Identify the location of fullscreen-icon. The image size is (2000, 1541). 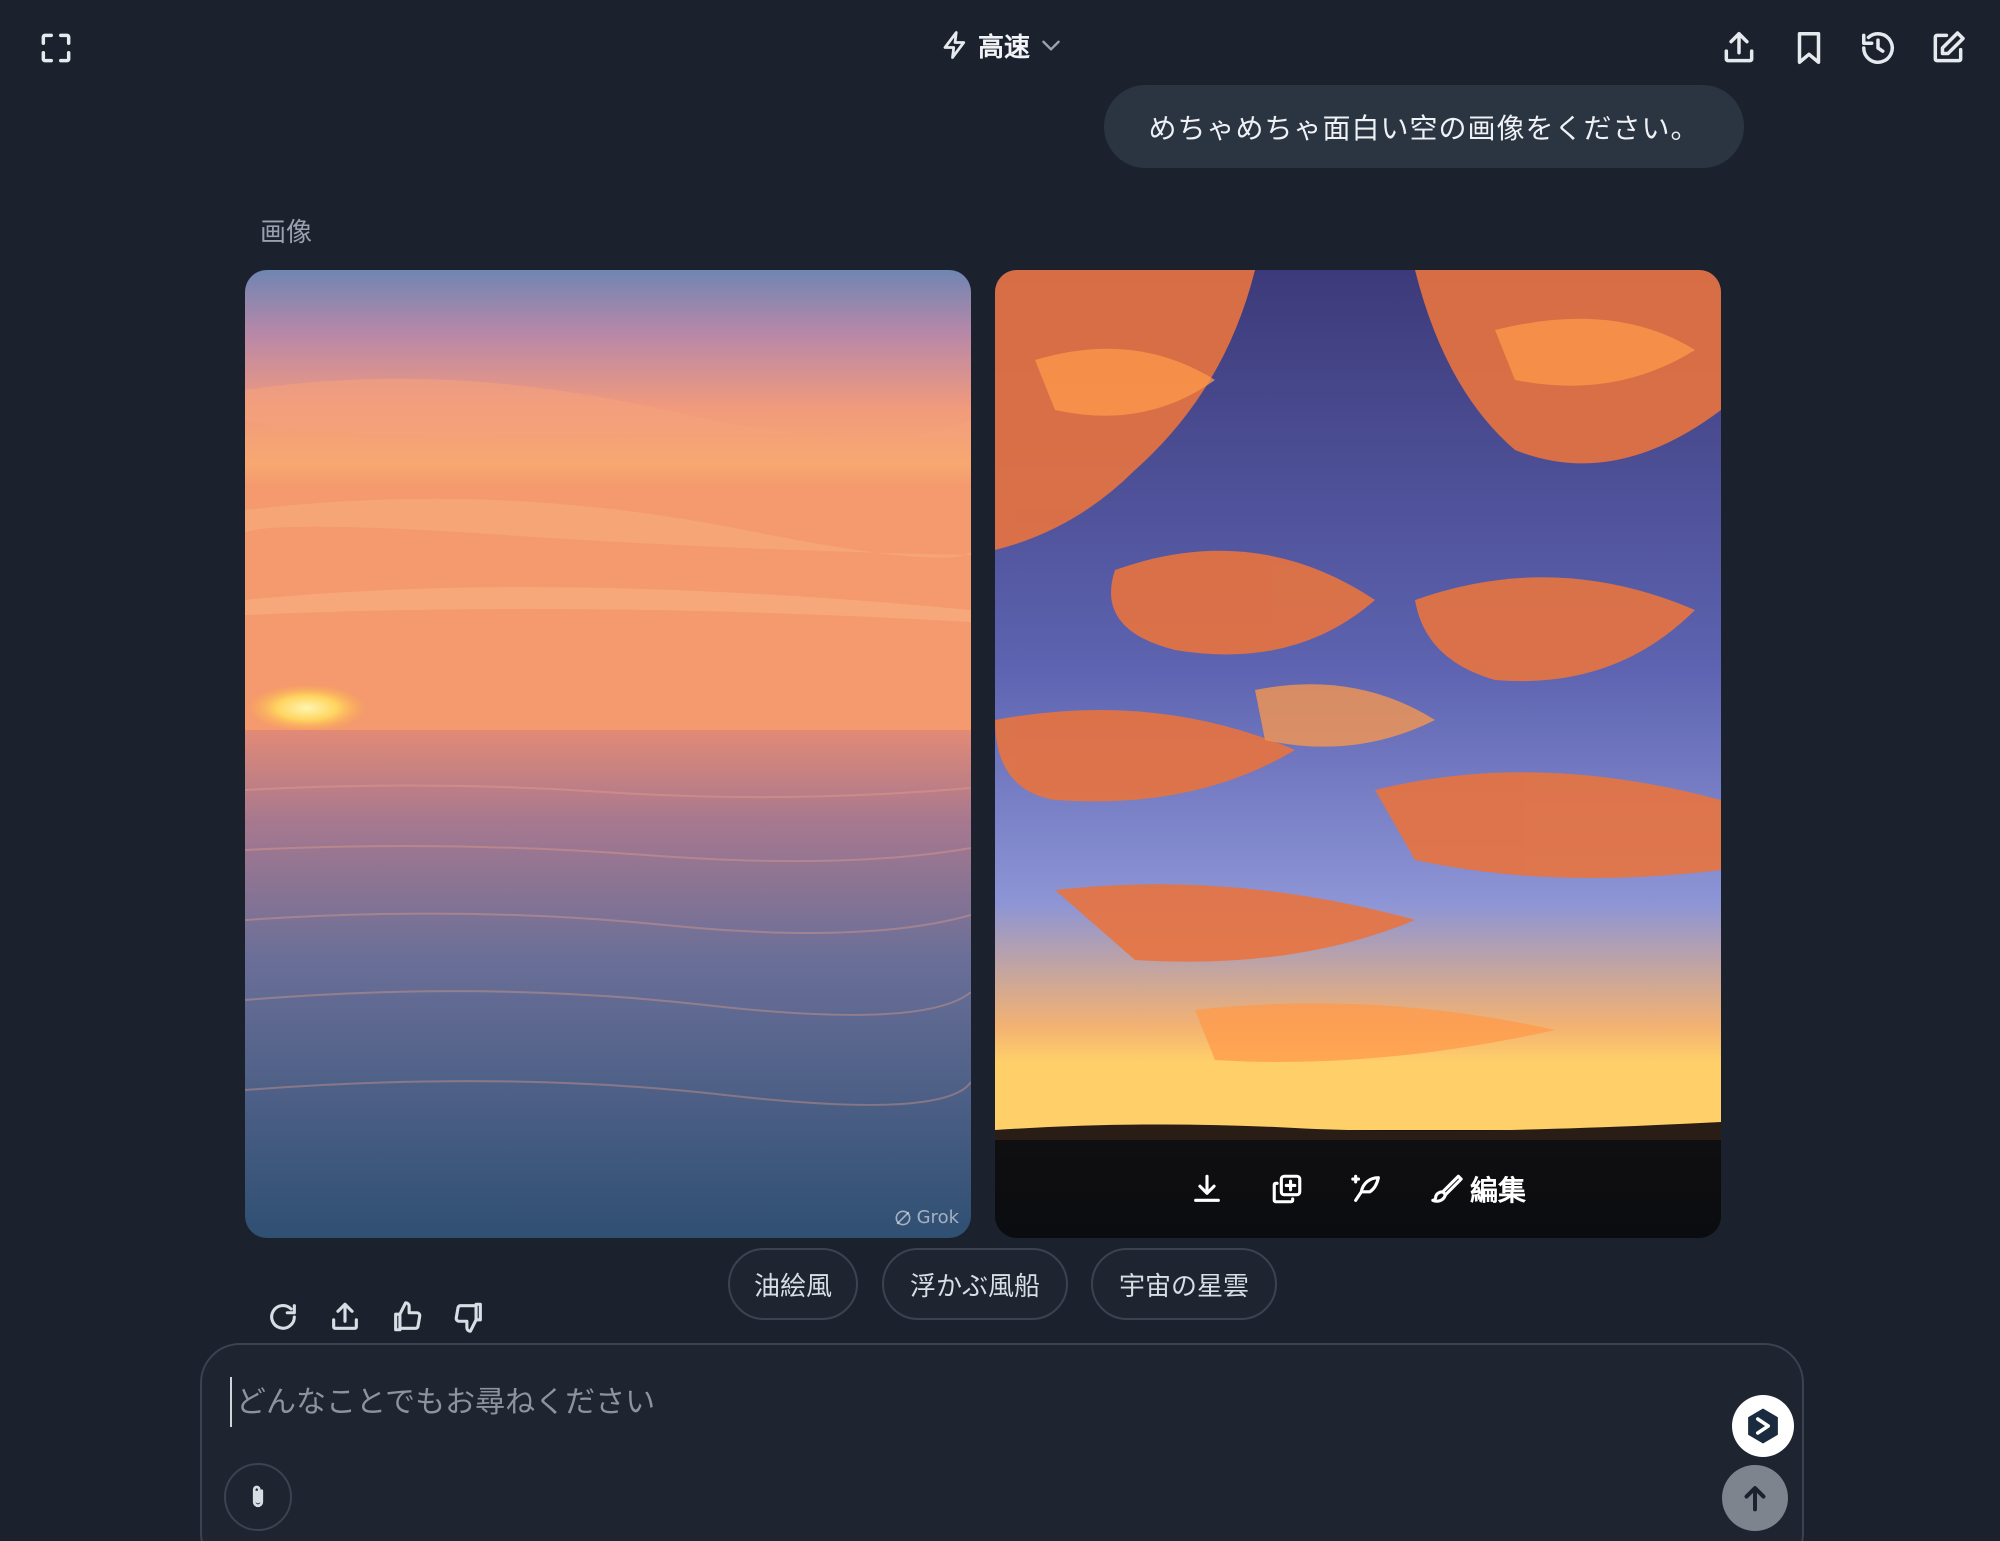
(56, 48).